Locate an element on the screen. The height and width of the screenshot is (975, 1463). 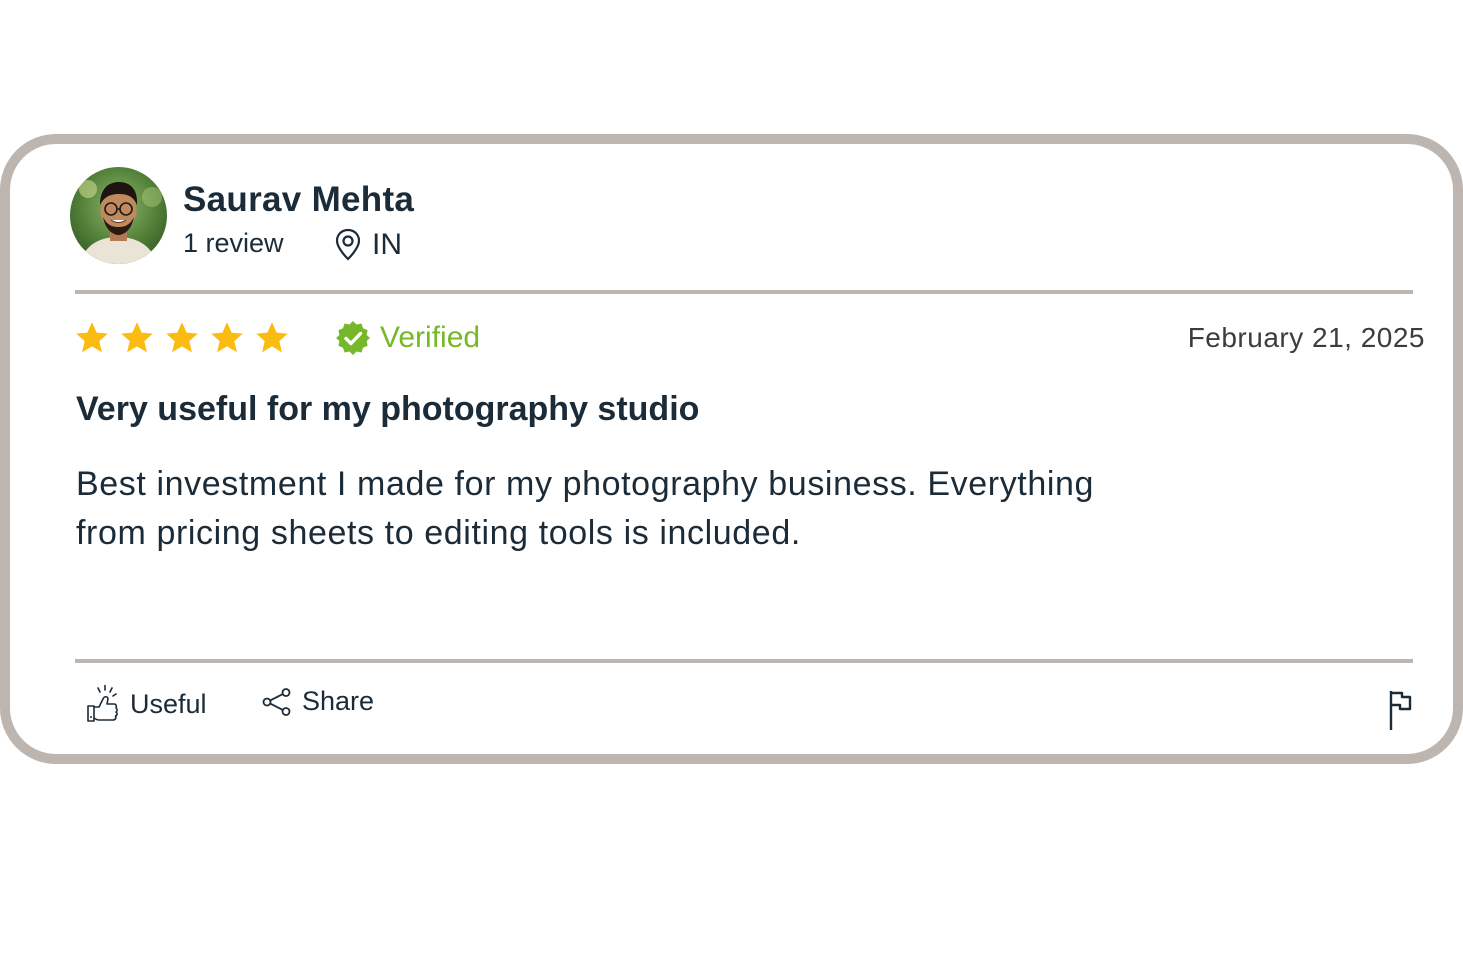
review-count: 1 review is located at coordinates (233, 243).